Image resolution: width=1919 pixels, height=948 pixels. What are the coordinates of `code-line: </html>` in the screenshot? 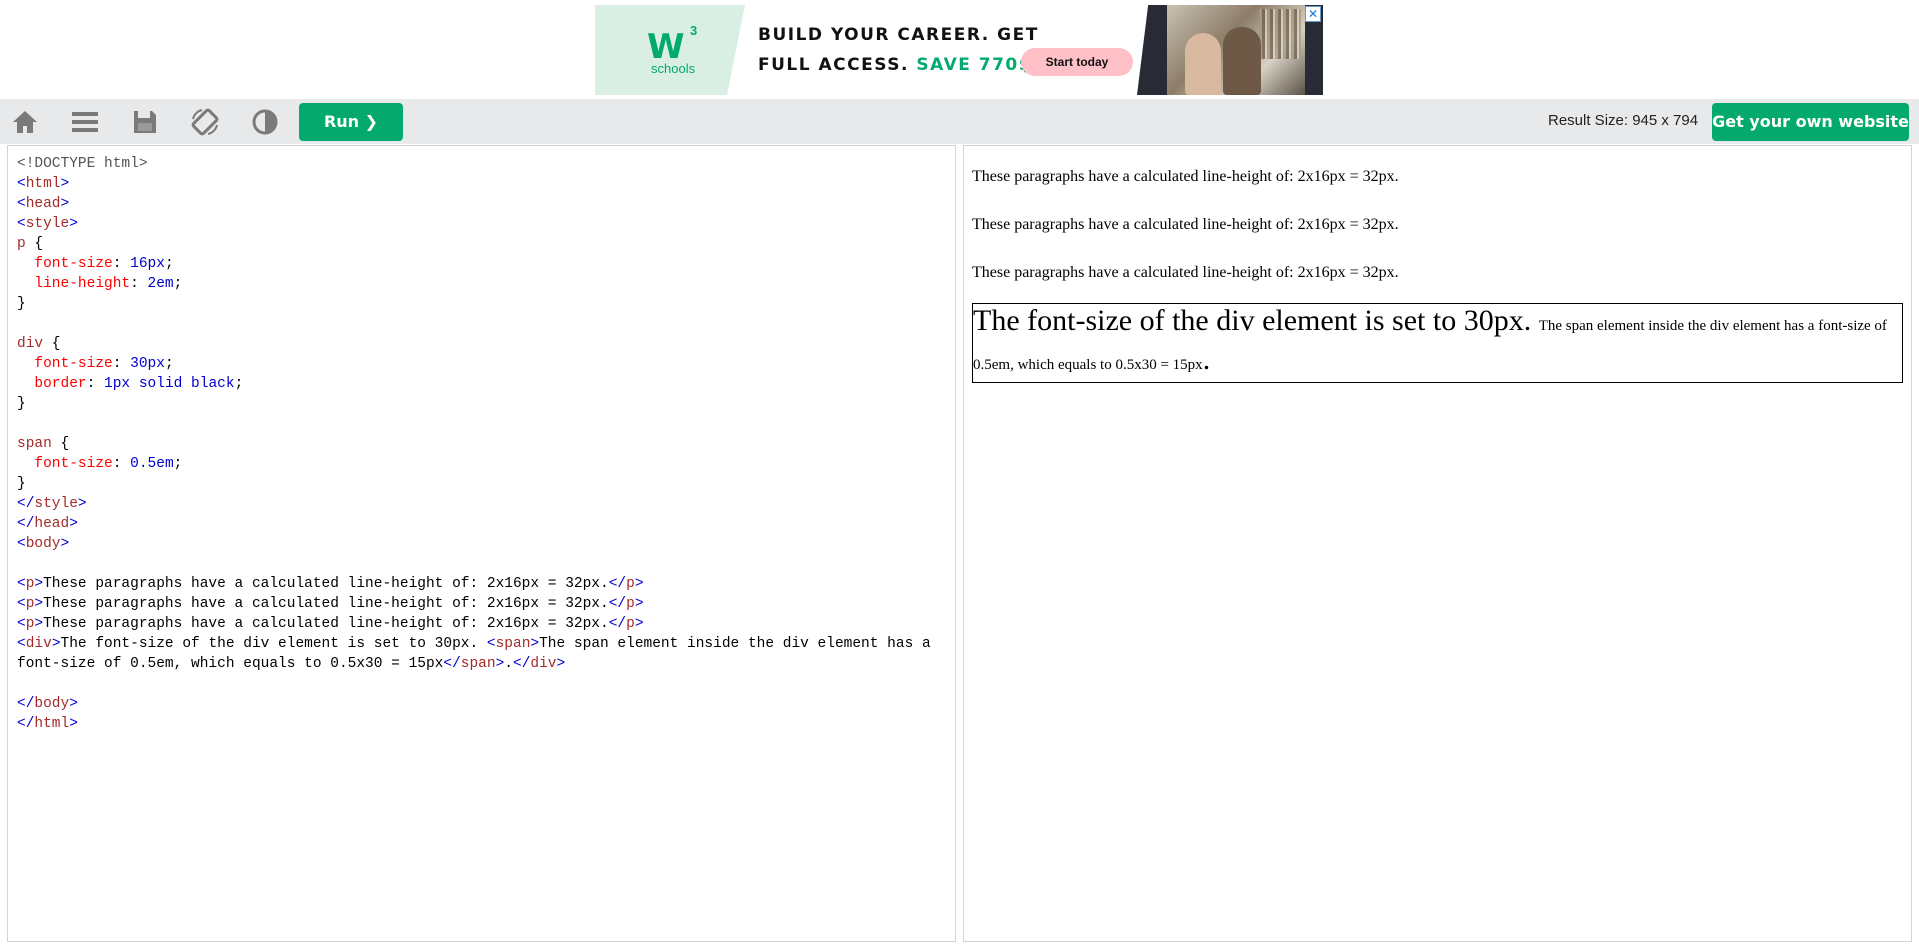 It's located at (484, 724).